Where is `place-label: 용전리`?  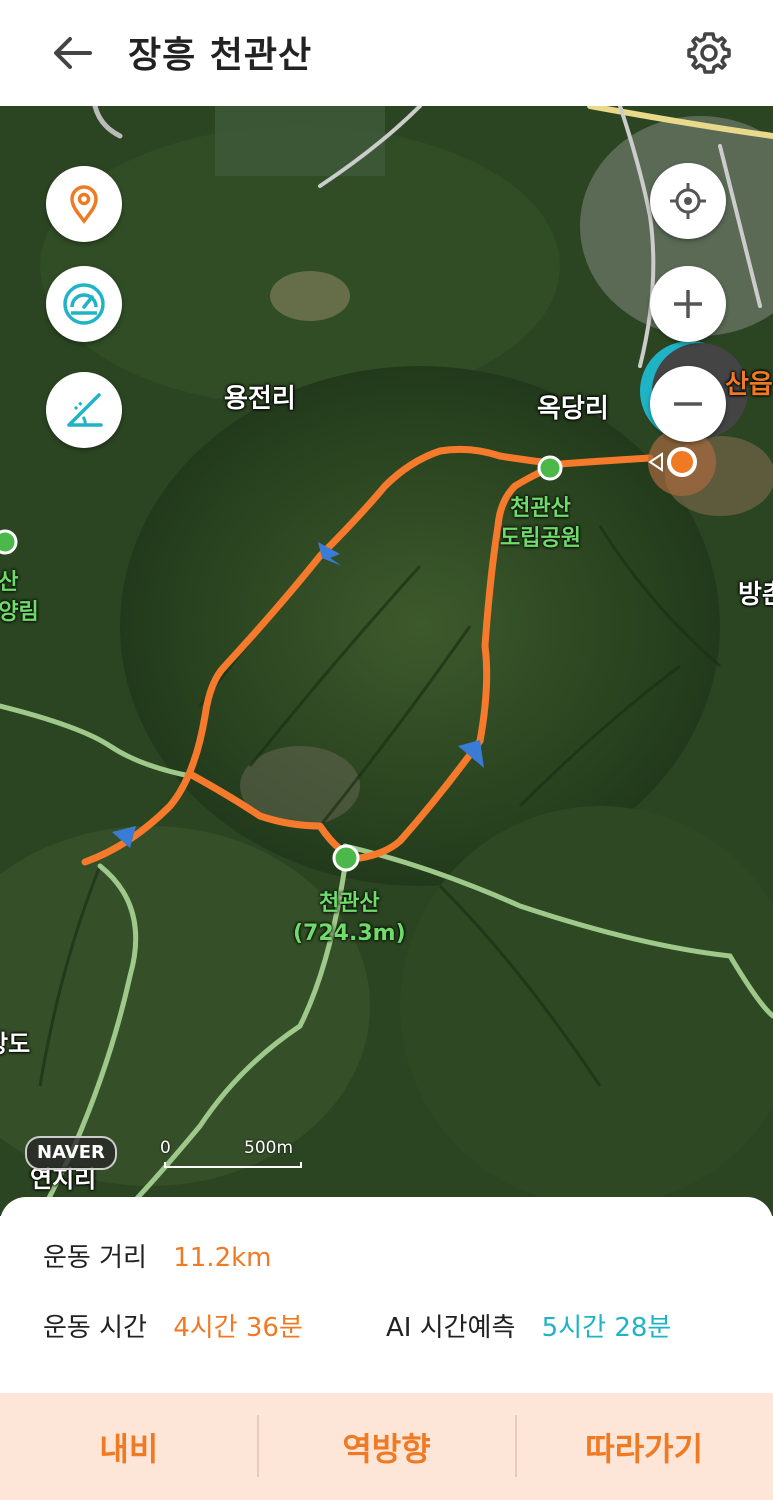 place-label: 용전리 is located at coordinates (260, 399).